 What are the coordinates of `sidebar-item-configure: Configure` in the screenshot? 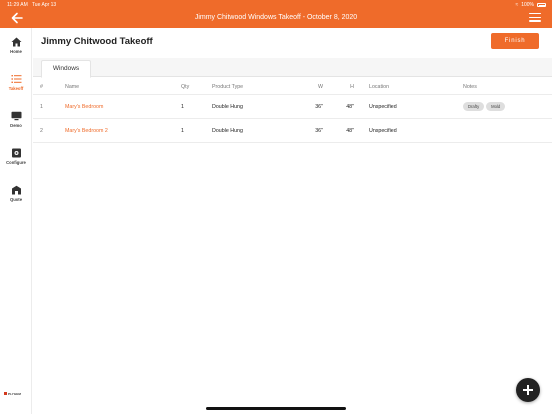 It's located at (16, 156).